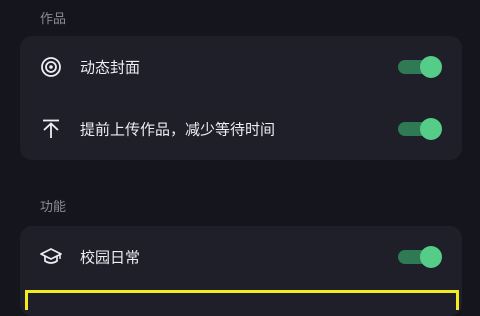 The width and height of the screenshot is (480, 316). I want to click on pre-upload-toggle, so click(420, 129).